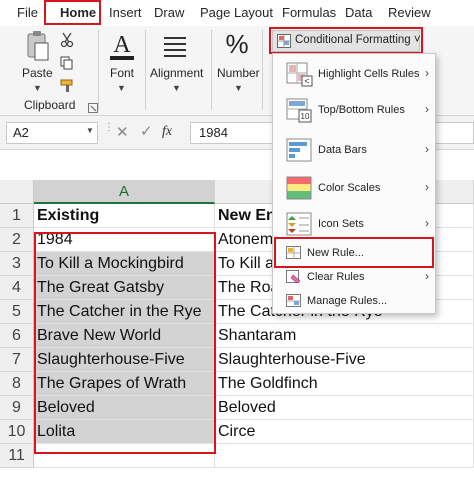 This screenshot has height=479, width=474. What do you see at coordinates (305, 116) in the screenshot?
I see `svg-text: 10` at bounding box center [305, 116].